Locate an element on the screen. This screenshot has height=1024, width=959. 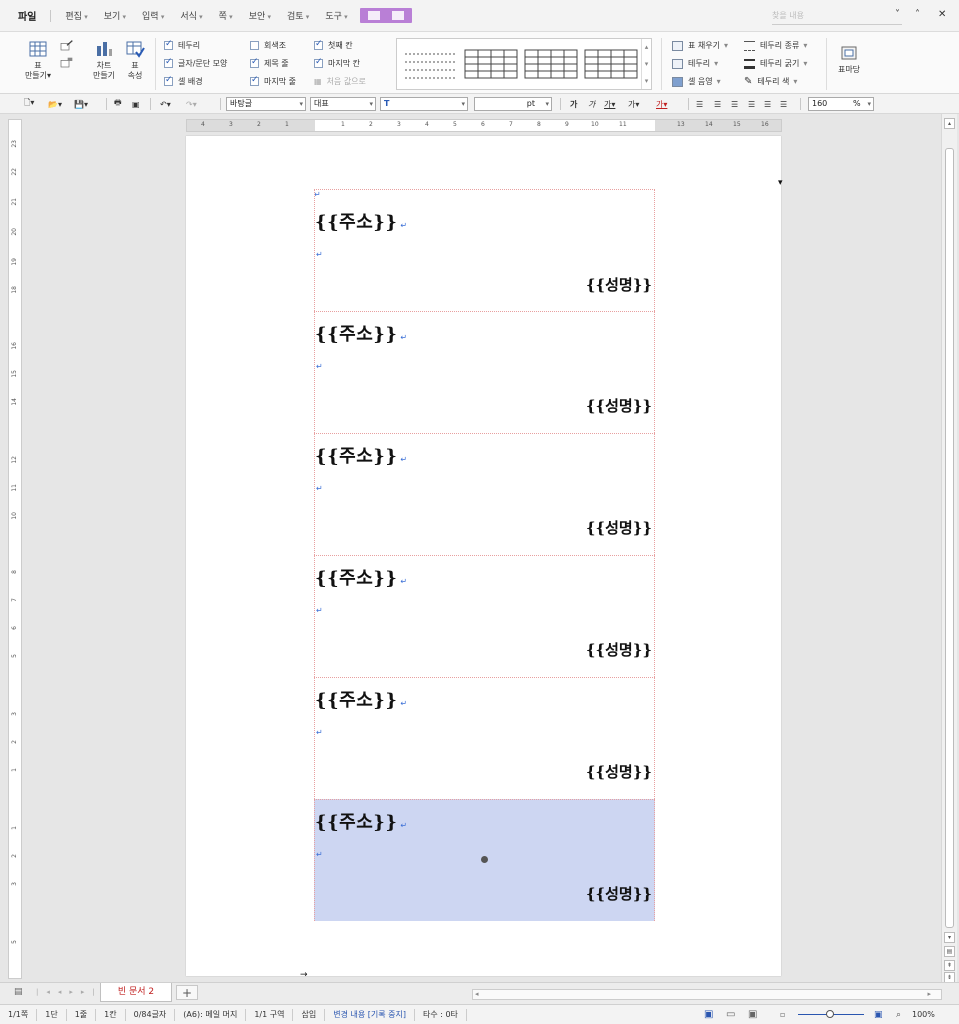
border-type-button: 테두리 종류 ▾ is located at coordinates (775, 45).